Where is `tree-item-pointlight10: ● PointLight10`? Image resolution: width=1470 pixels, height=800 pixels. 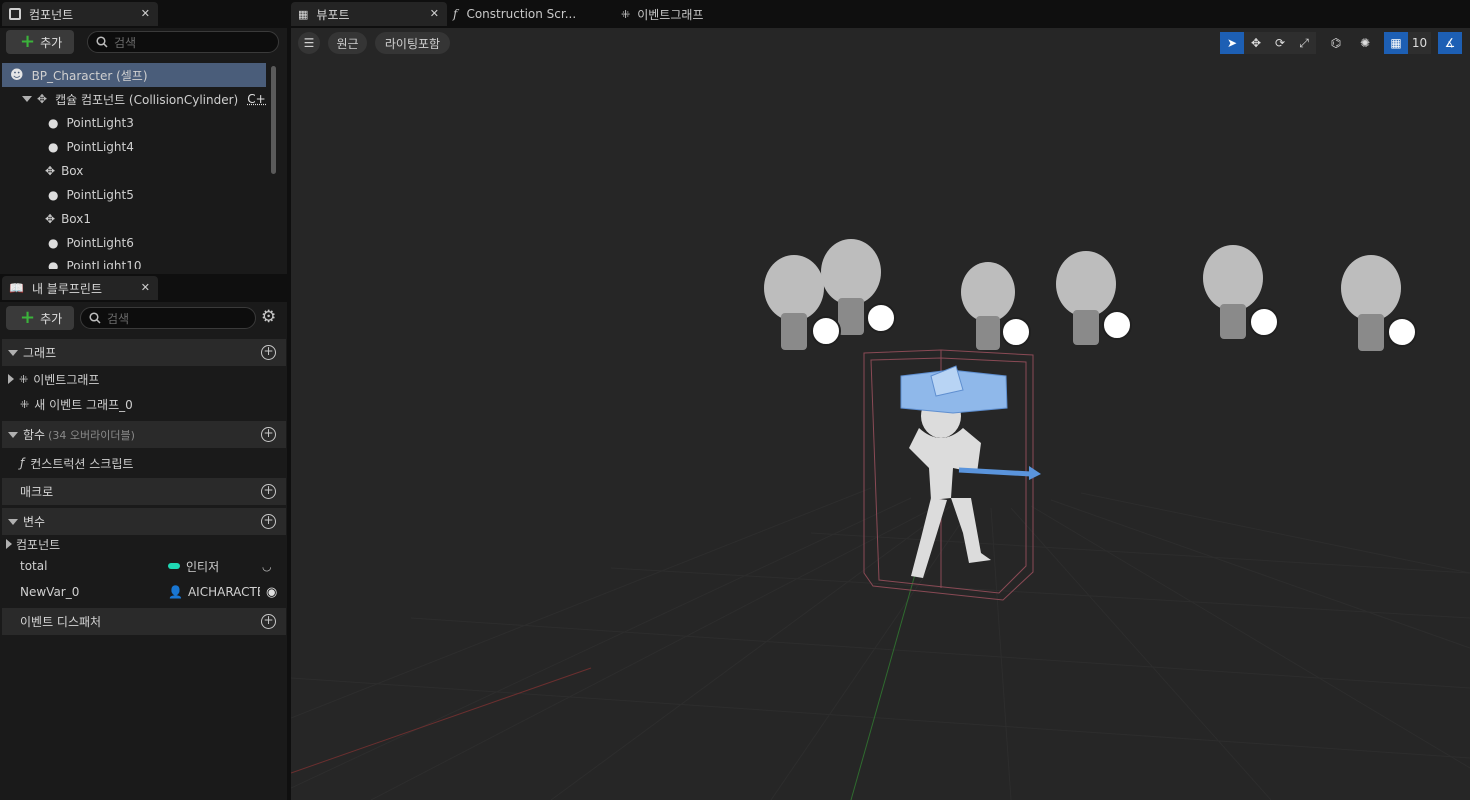 tree-item-pointlight10: ● PointLight10 is located at coordinates (134, 262).